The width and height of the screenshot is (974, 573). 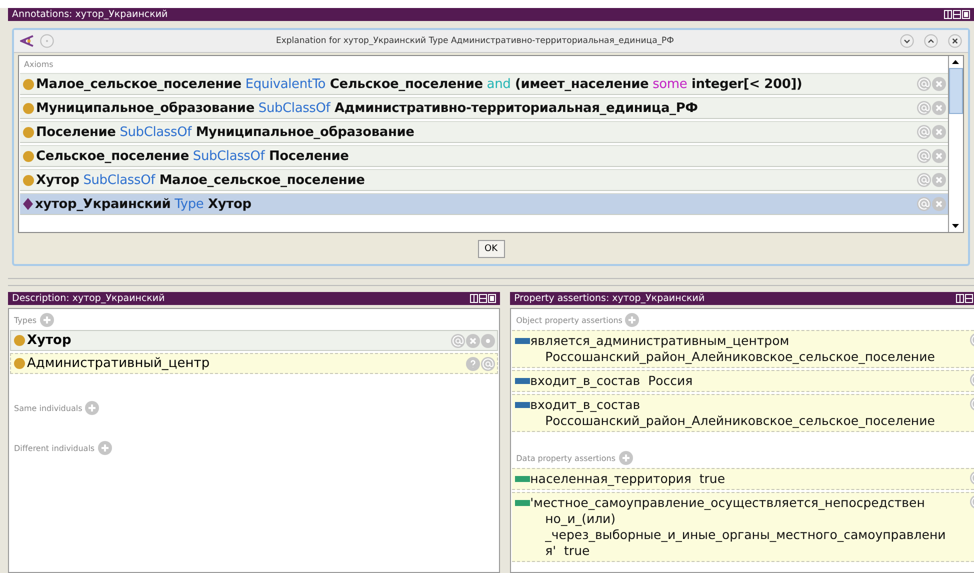 I want to click on assertion-row: является_административным_центром Россошанский_район_Алейниковское_сельское_поселение, so click(x=743, y=349).